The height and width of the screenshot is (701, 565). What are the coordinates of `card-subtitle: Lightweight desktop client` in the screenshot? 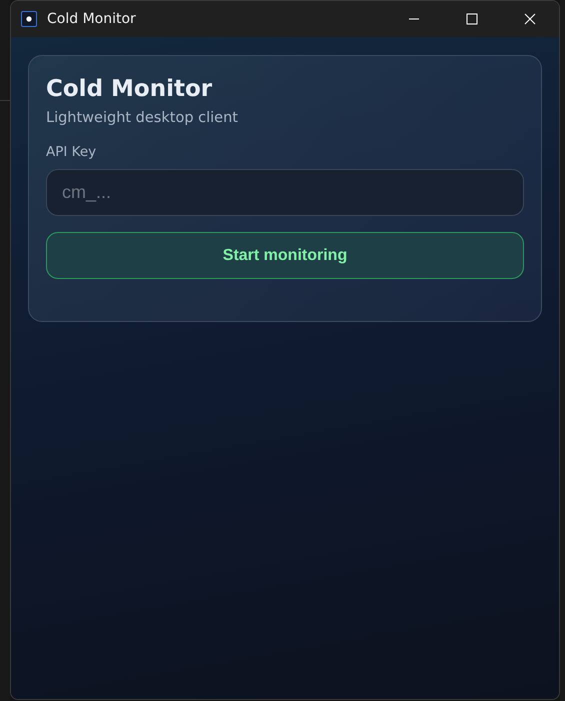 It's located at (142, 118).